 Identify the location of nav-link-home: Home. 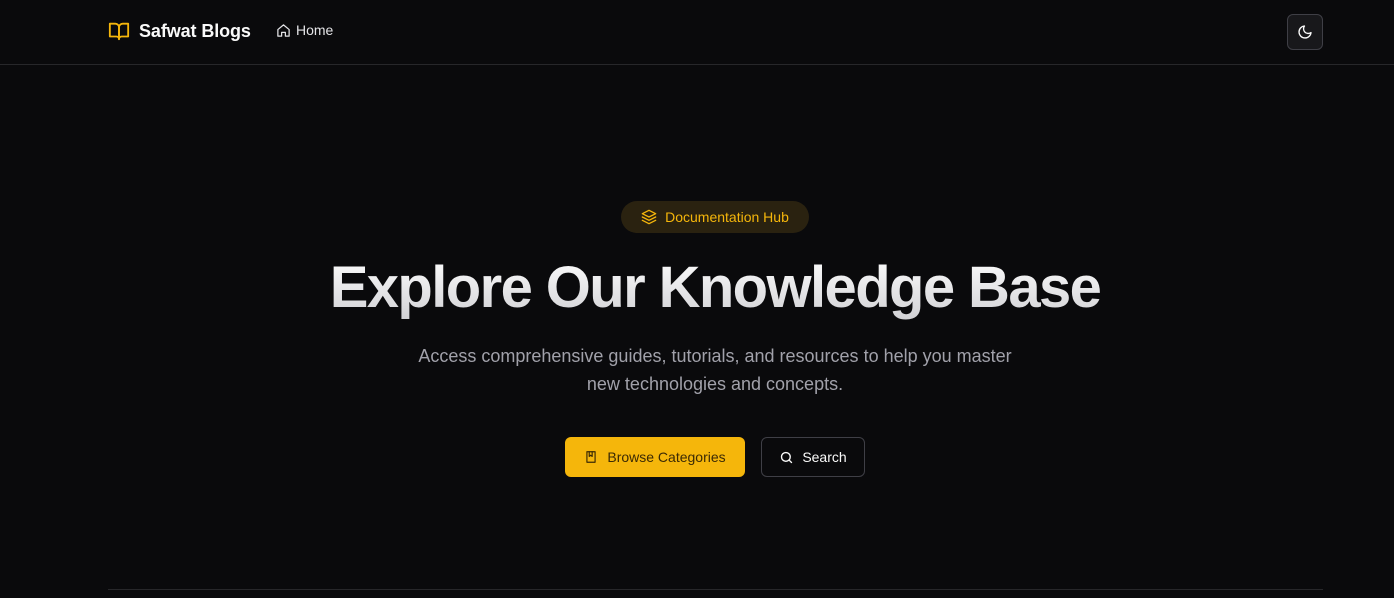
(304, 30).